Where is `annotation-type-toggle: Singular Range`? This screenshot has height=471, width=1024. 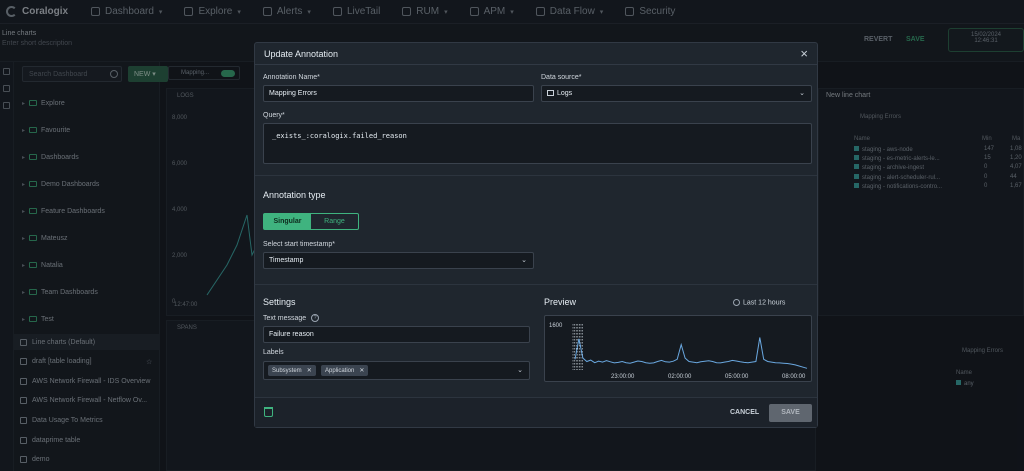 annotation-type-toggle: Singular Range is located at coordinates (311, 221).